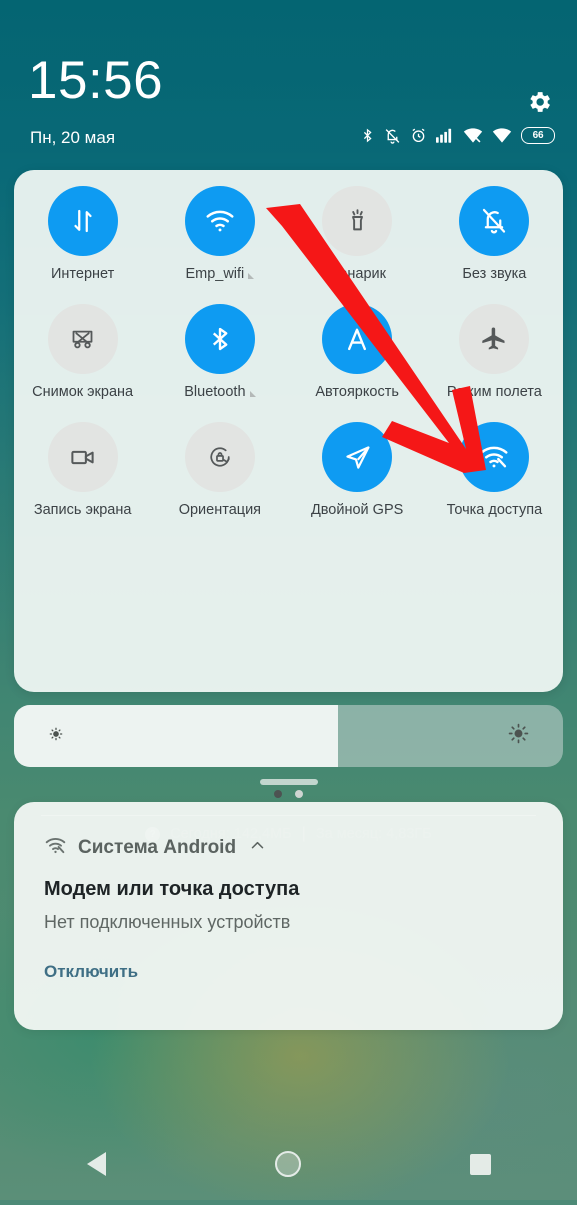 The image size is (577, 1205). I want to click on tile-screen-record: Запись экрана, so click(82, 470).